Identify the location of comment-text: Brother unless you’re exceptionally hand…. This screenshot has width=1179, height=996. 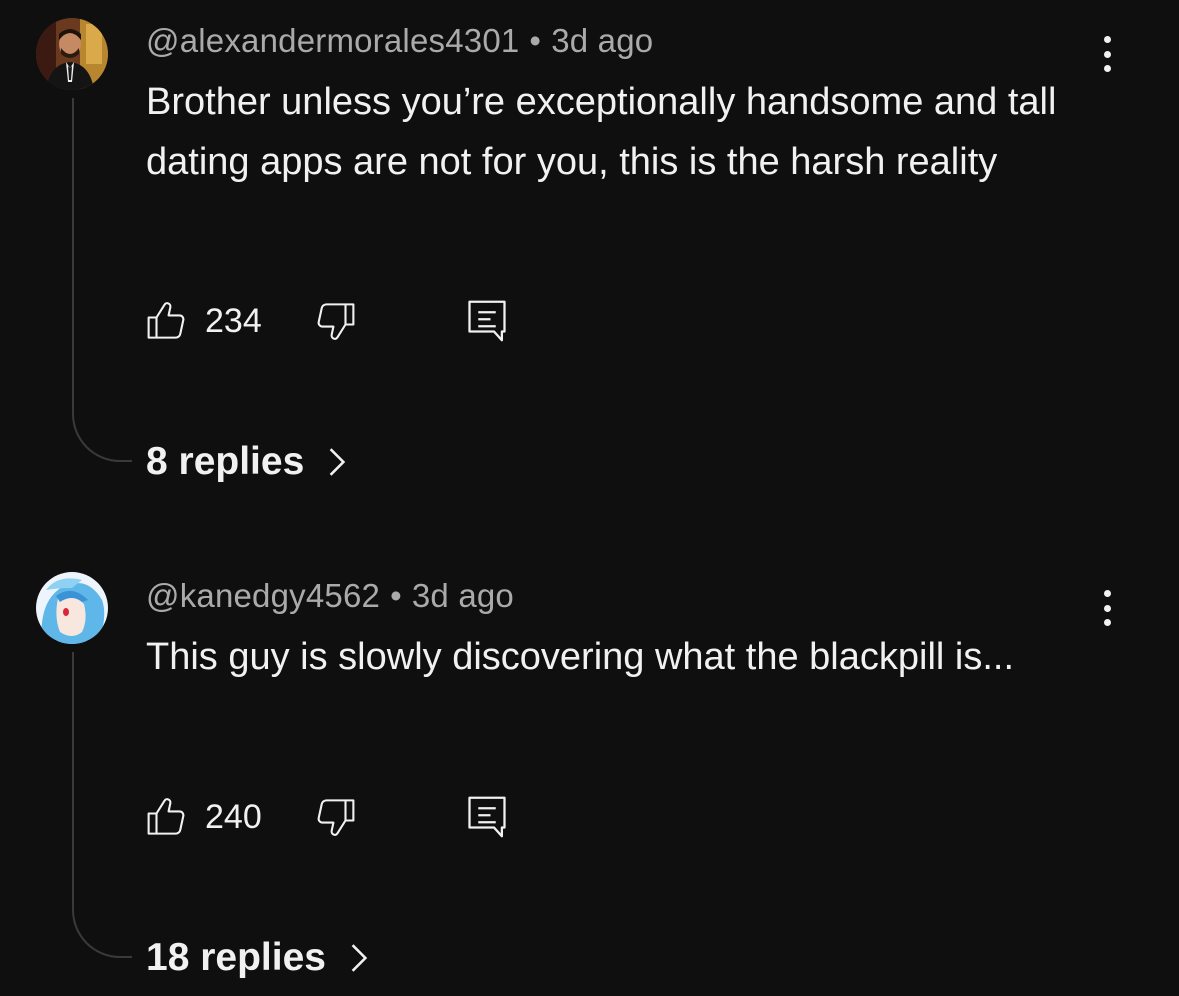
(601, 132).